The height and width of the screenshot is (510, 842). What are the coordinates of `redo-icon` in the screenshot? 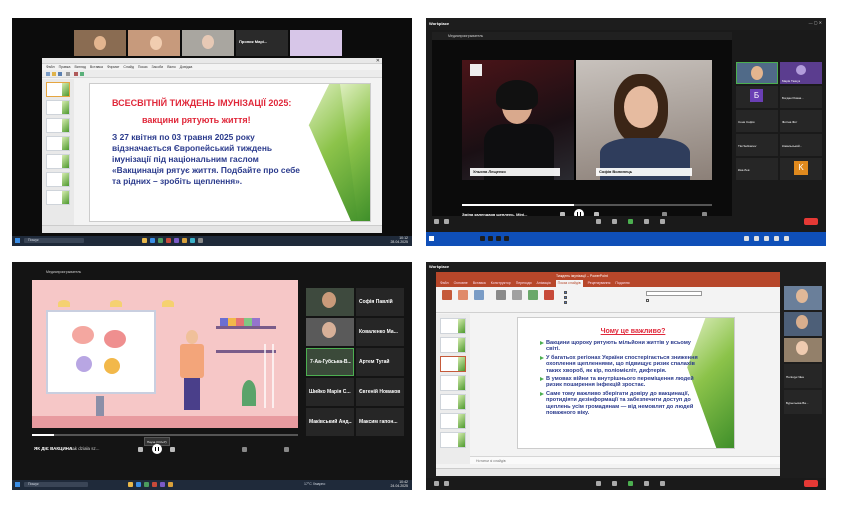 It's located at (82, 74).